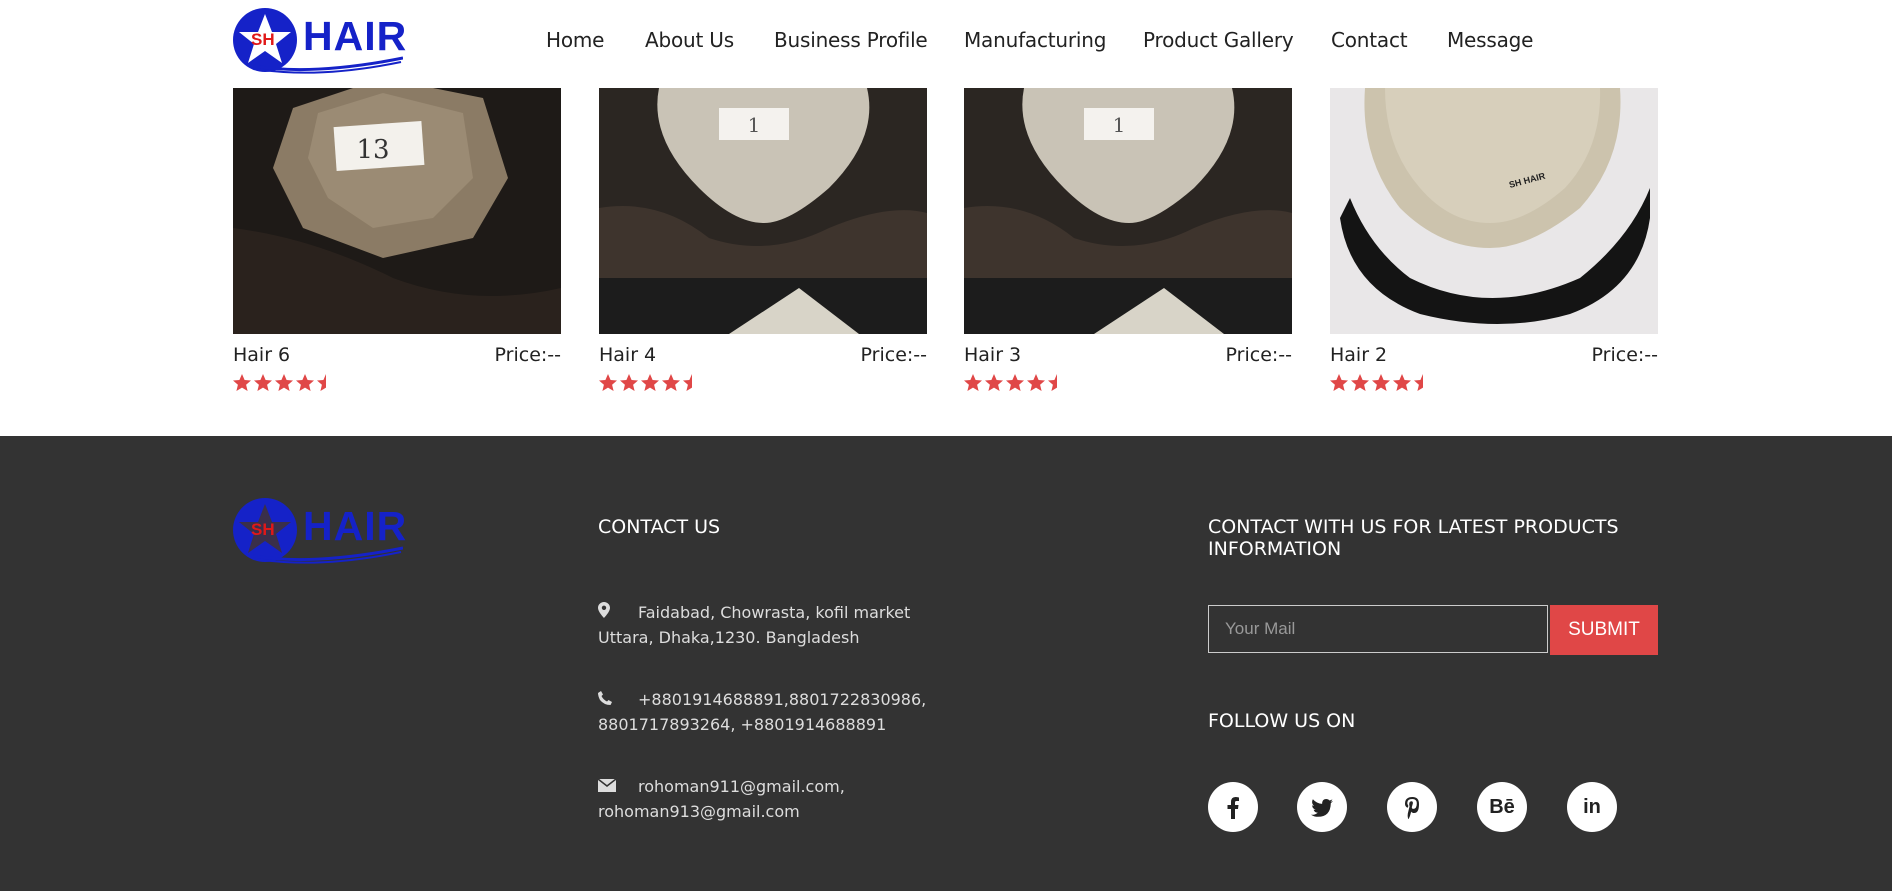  I want to click on follow-heading: FOLLOW US ON, so click(1282, 721).